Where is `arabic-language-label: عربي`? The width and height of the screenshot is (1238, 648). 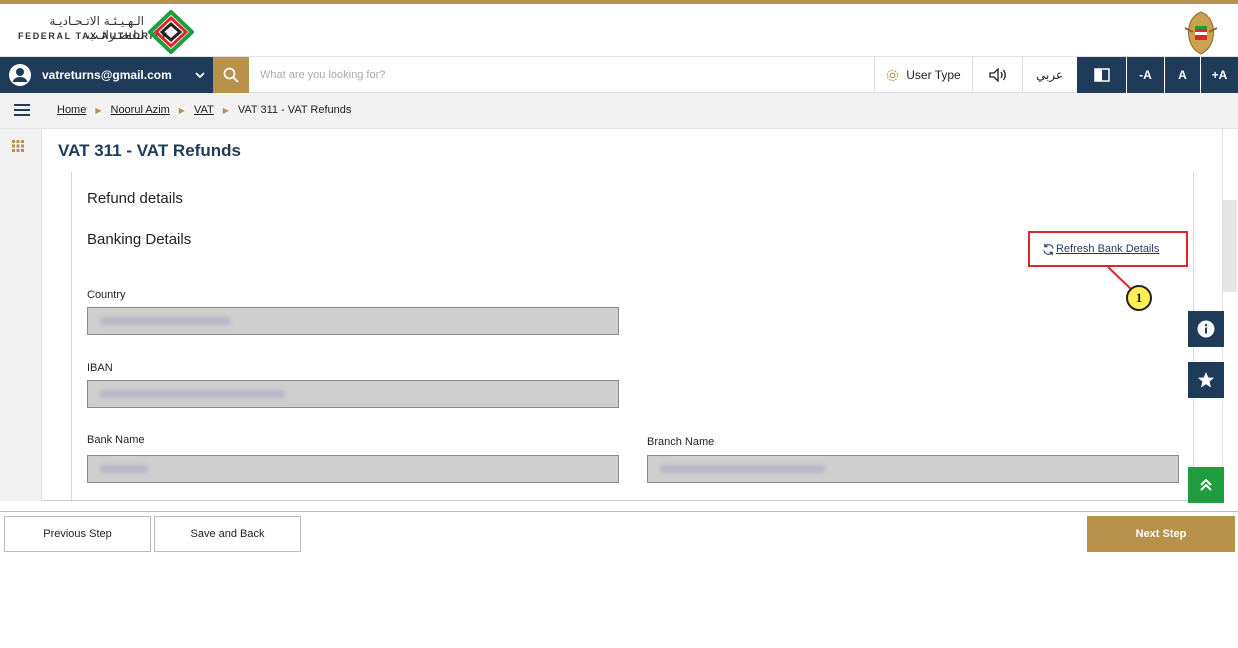 arabic-language-label: عربي is located at coordinates (1049, 75).